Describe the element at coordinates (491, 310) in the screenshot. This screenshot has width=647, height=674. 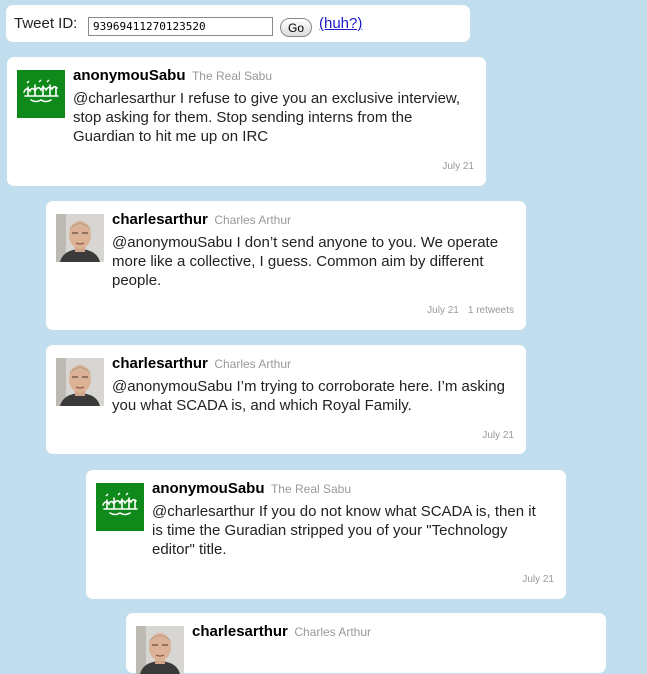
I see `retweet-count: 1 retweets` at that location.